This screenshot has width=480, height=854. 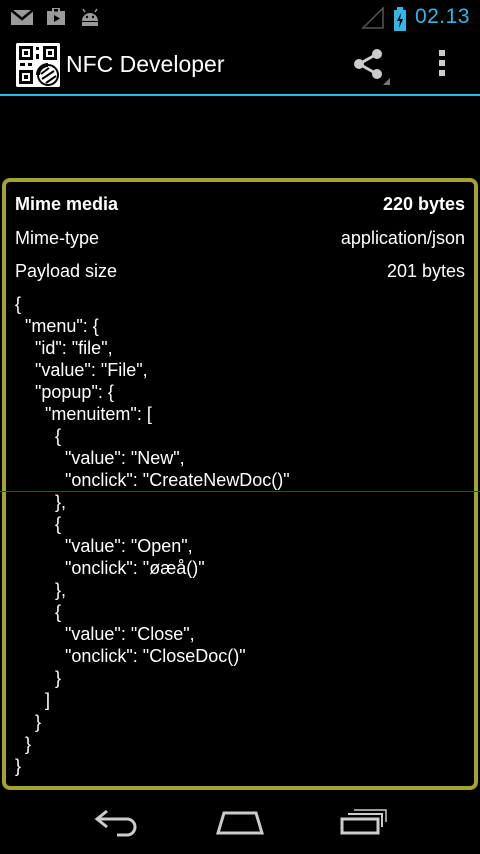 What do you see at coordinates (90, 17) in the screenshot?
I see `android-icon` at bounding box center [90, 17].